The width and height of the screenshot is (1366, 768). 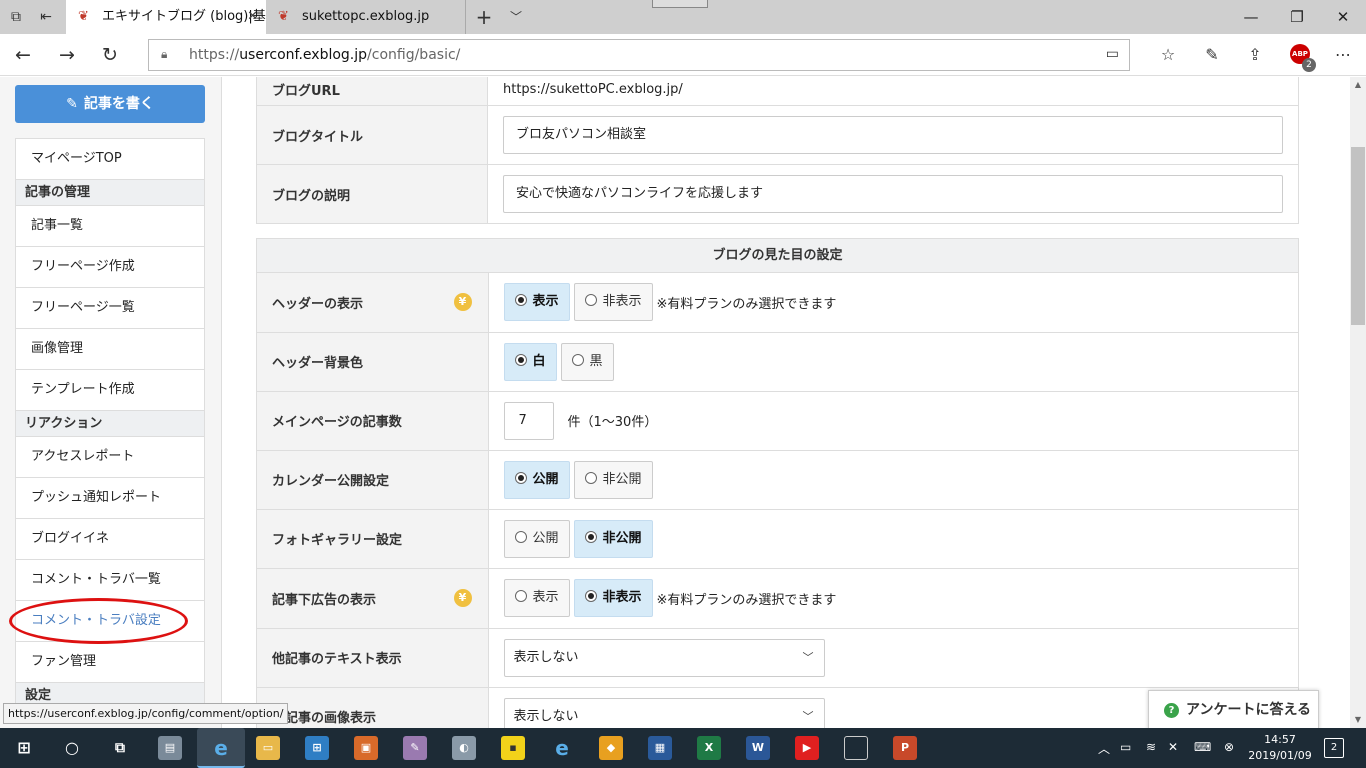 What do you see at coordinates (110, 539) in the screenshot?
I see `sidebar-item-blog-iine: ブログイイネ` at bounding box center [110, 539].